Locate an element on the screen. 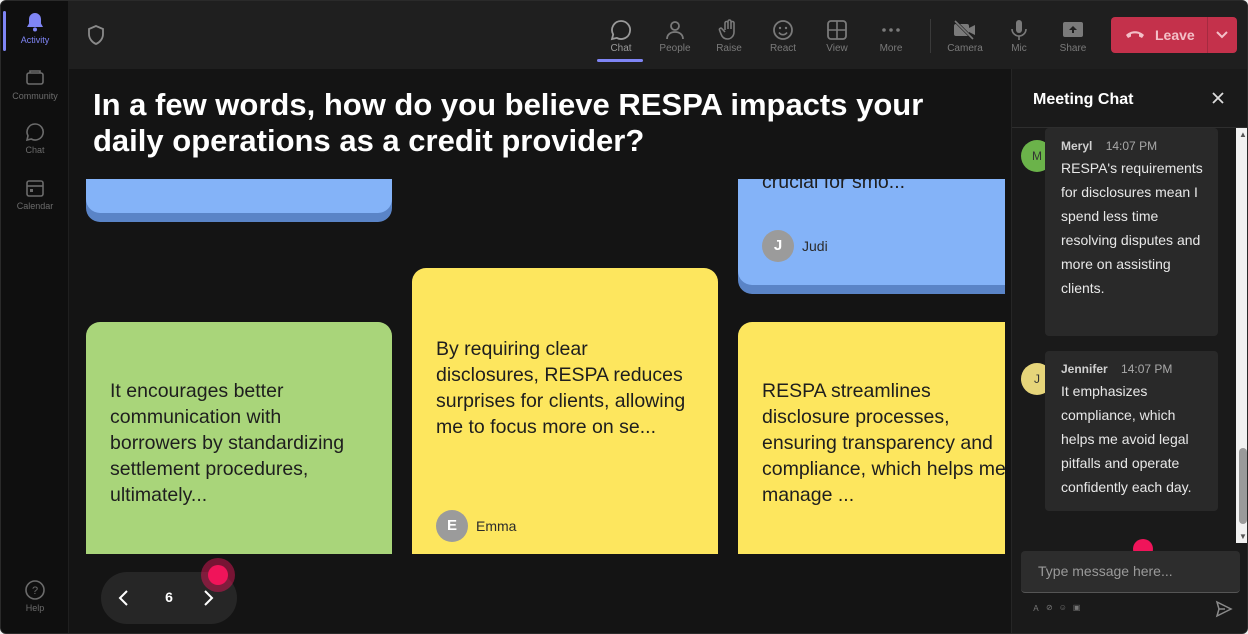 The image size is (1248, 634). emoji-icon: ☺ is located at coordinates (1063, 608).